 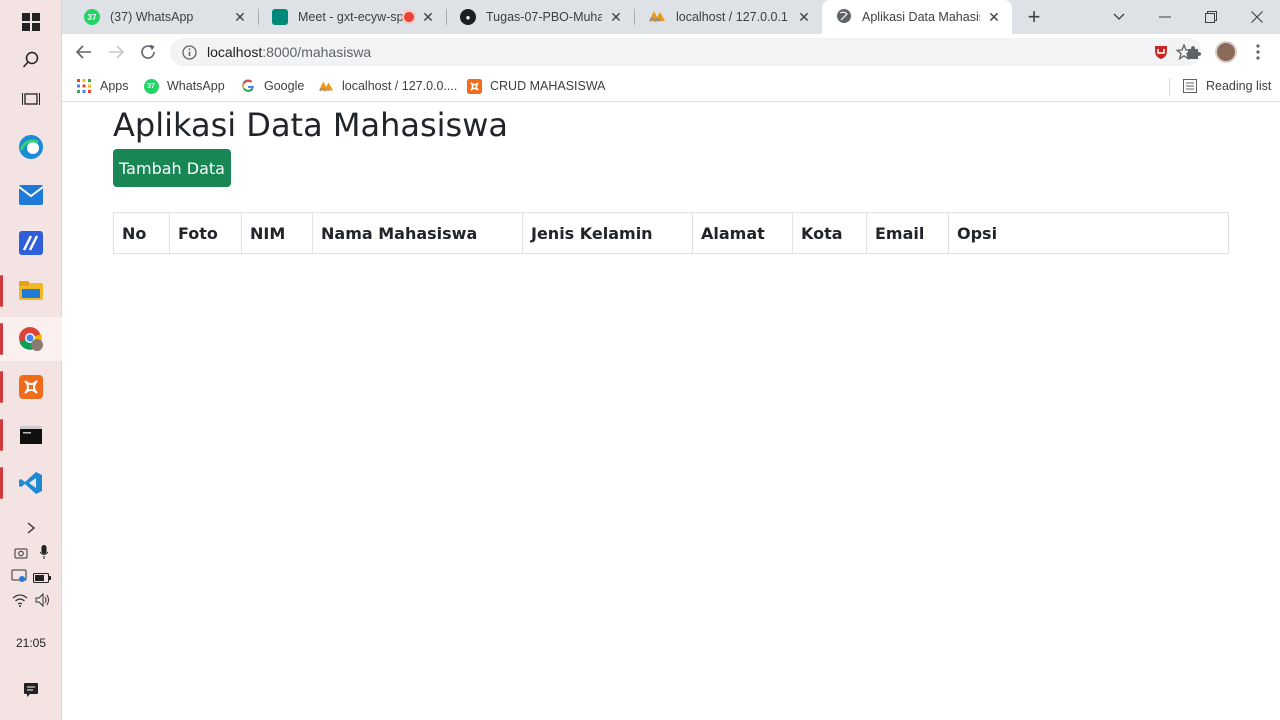 I want to click on volume-icon, so click(x=43, y=602).